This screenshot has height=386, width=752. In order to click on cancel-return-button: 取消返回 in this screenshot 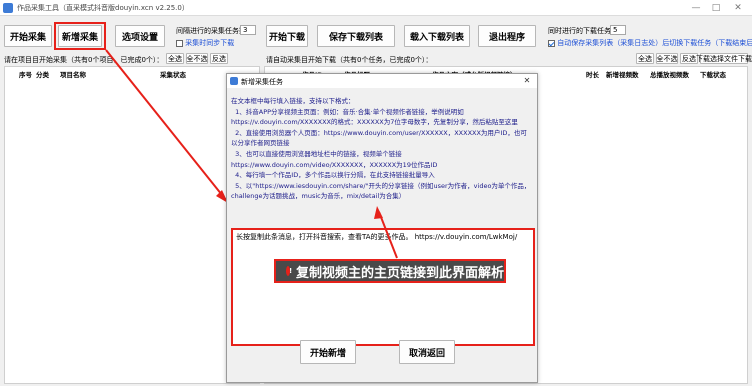, I will do `click(427, 352)`.